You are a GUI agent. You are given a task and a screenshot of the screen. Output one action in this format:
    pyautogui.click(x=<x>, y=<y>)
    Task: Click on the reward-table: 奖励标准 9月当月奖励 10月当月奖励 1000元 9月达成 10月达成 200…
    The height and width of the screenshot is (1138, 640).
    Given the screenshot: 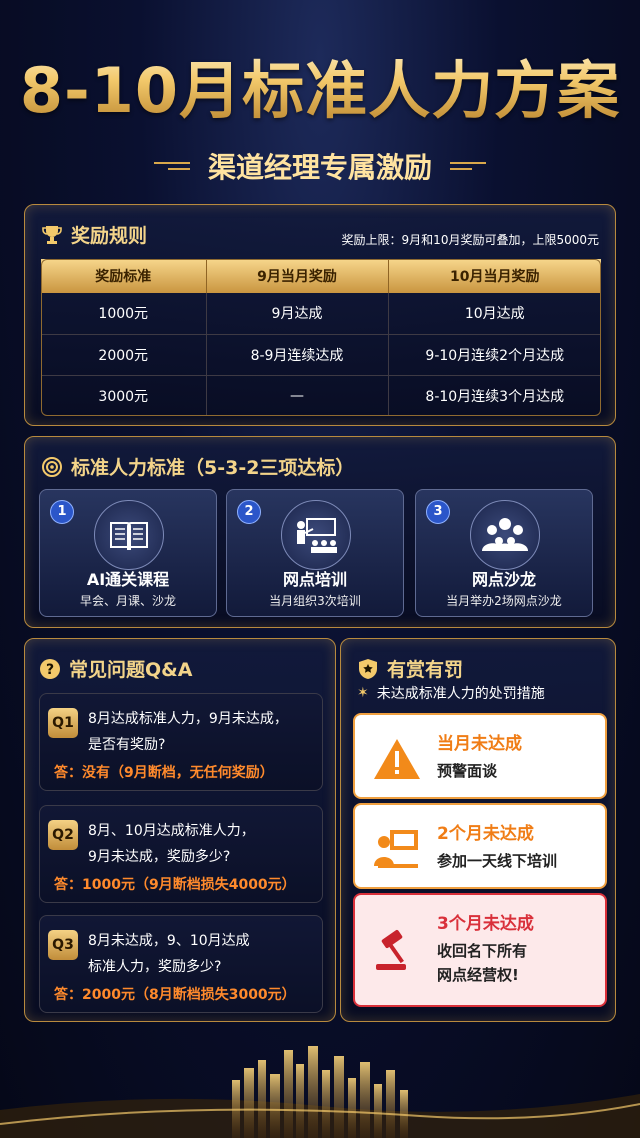 What is the action you would take?
    pyautogui.click(x=321, y=337)
    